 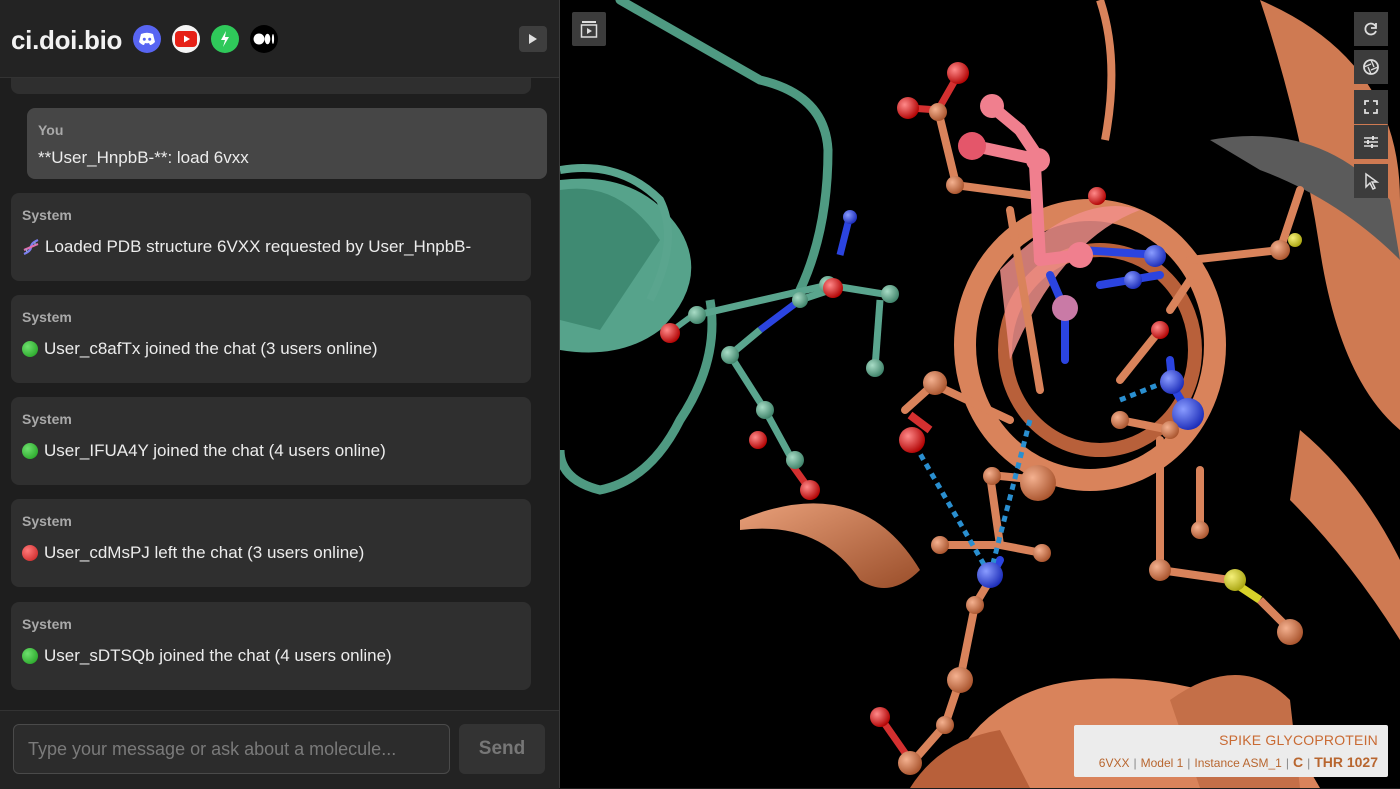 What do you see at coordinates (1346, 762) in the screenshot?
I see `residue-label: THR 1027` at bounding box center [1346, 762].